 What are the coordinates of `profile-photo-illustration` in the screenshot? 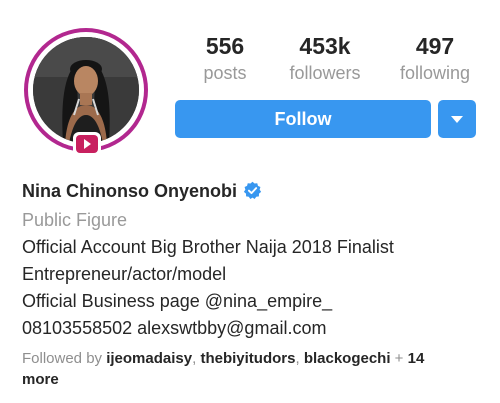 It's located at (86, 90).